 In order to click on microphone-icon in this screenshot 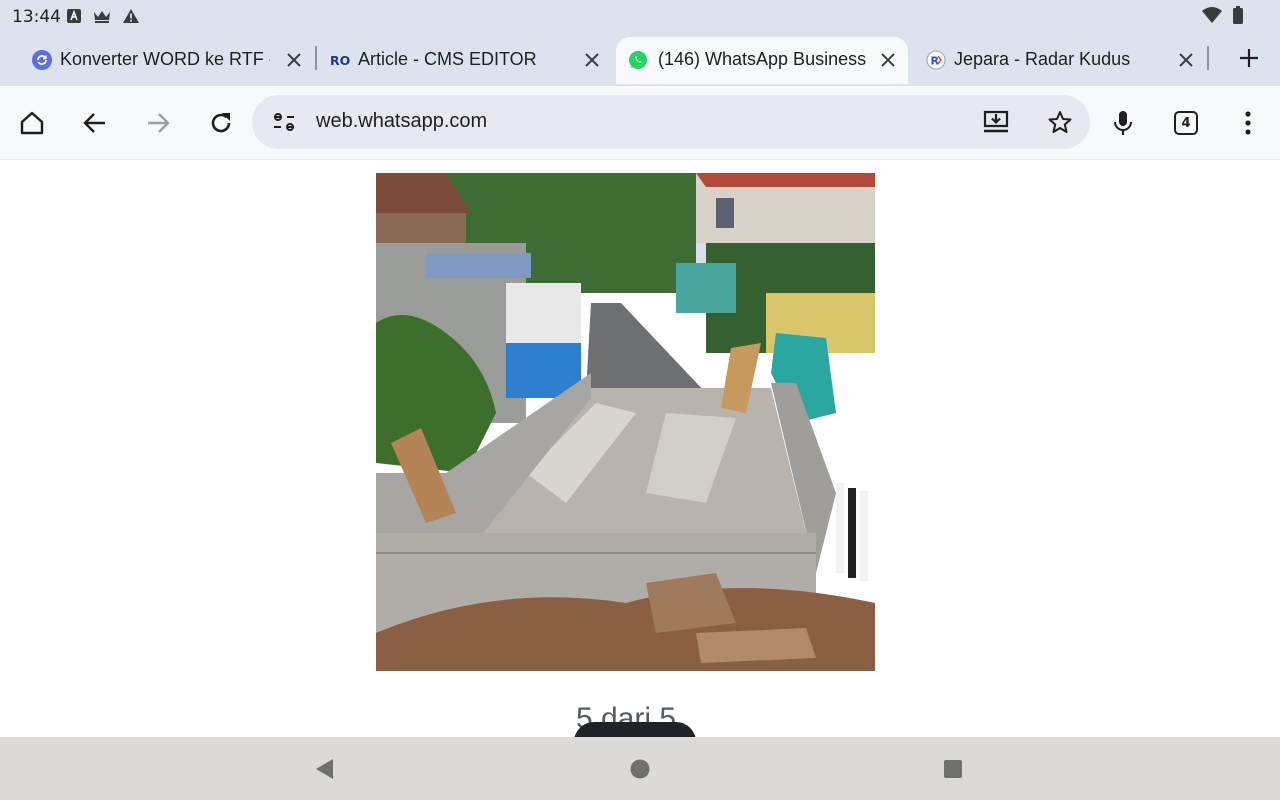, I will do `click(1123, 123)`.